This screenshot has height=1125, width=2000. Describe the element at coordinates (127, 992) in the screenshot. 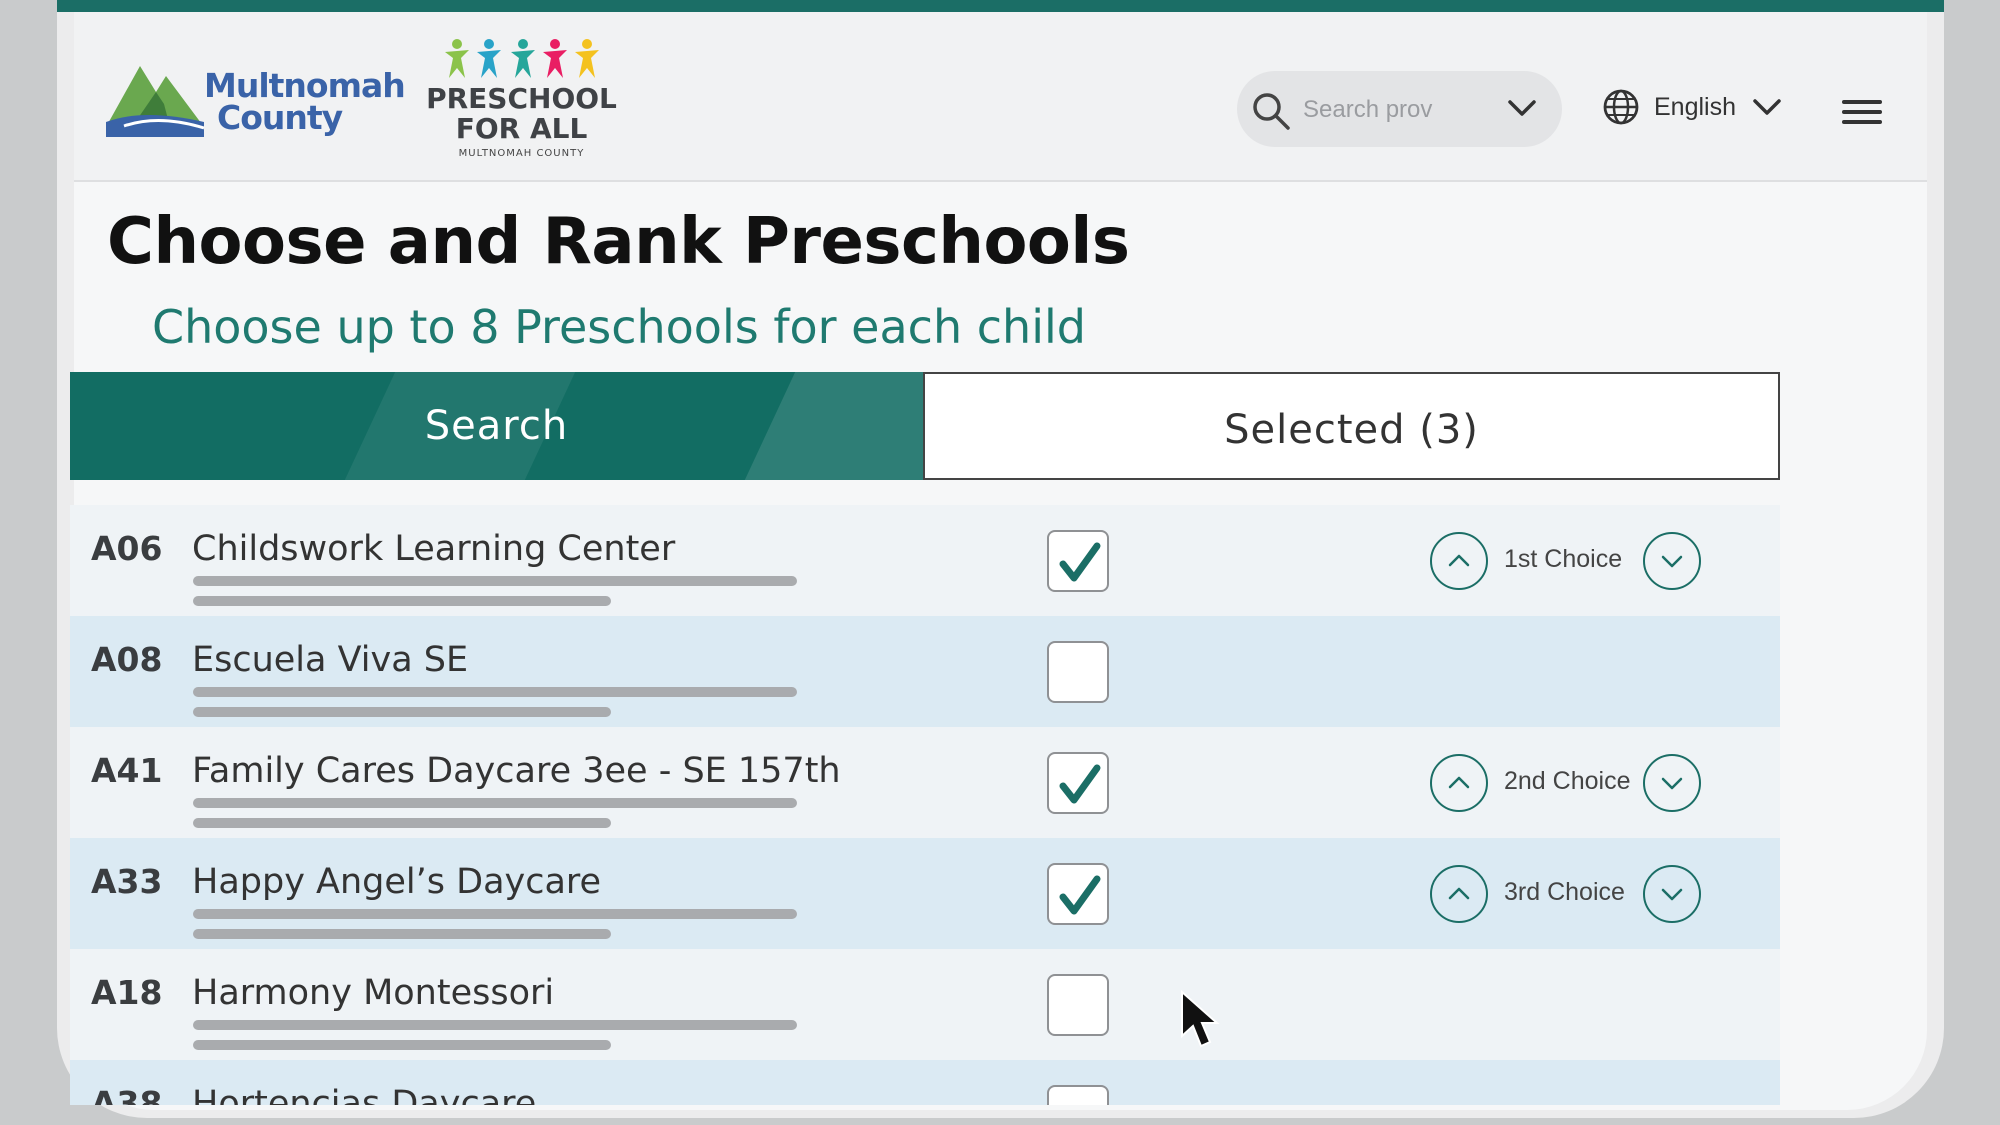

I see `school-code: A18` at that location.